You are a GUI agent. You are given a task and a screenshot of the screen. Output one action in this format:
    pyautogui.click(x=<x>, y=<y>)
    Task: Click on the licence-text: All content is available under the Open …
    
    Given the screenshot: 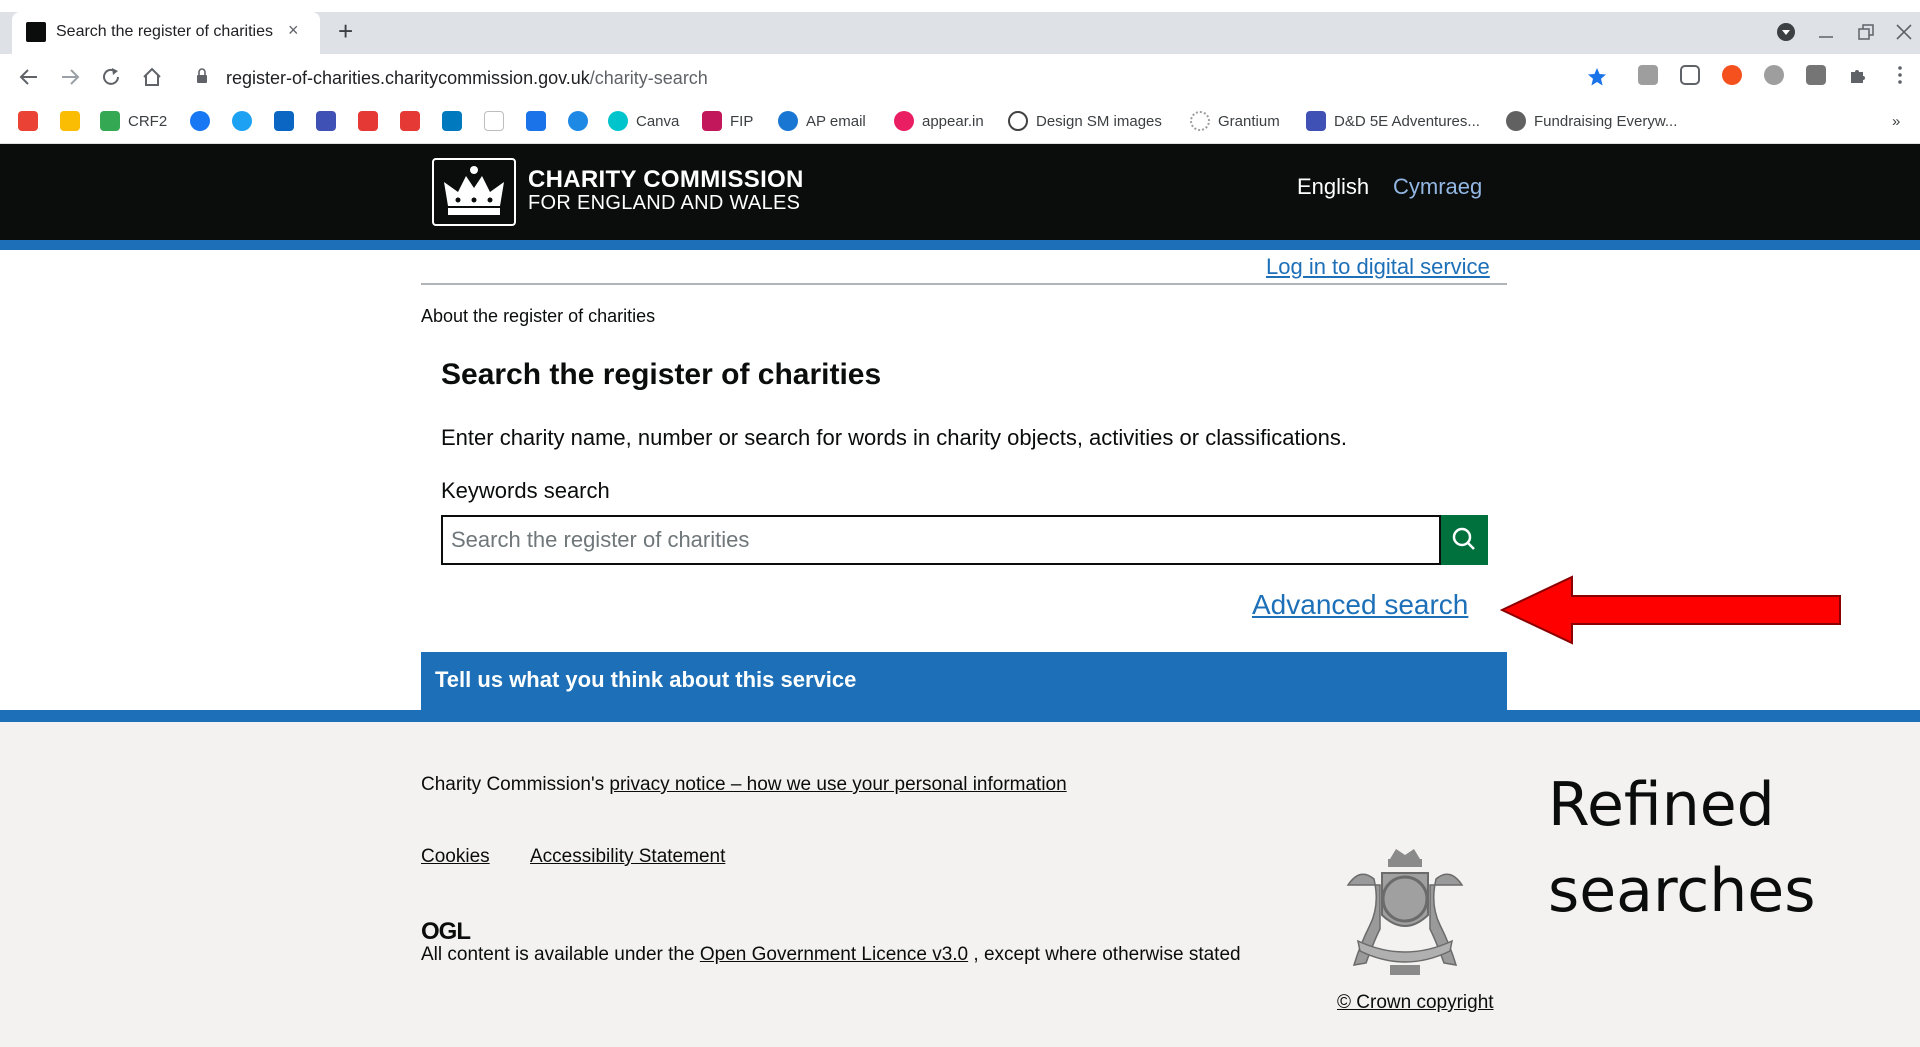 What is the action you would take?
    pyautogui.click(x=831, y=955)
    